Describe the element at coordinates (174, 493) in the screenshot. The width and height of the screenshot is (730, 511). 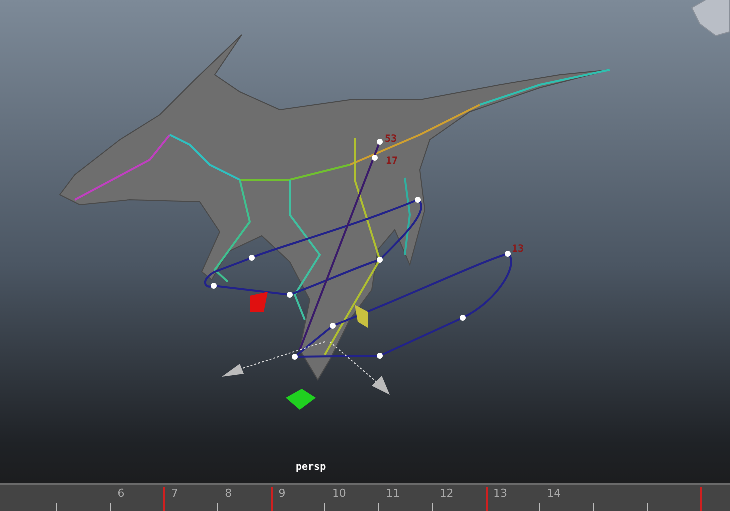
I see `frame-number: 7` at that location.